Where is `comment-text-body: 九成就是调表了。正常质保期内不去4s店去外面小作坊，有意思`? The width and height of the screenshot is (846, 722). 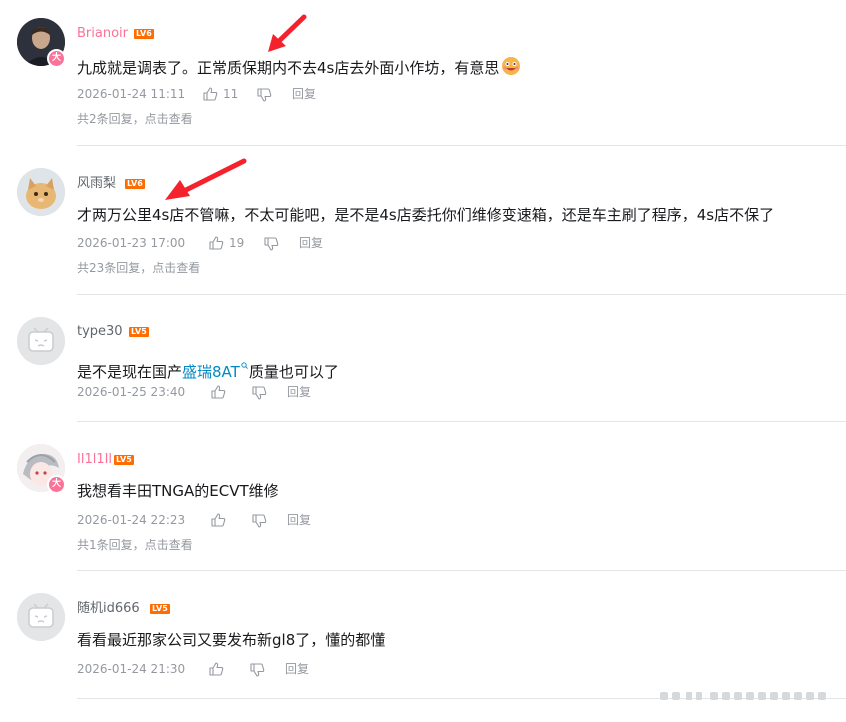
comment-text-body: 九成就是调表了。正常质保期内不去4s店去外面小作坊，有意思 is located at coordinates (288, 68).